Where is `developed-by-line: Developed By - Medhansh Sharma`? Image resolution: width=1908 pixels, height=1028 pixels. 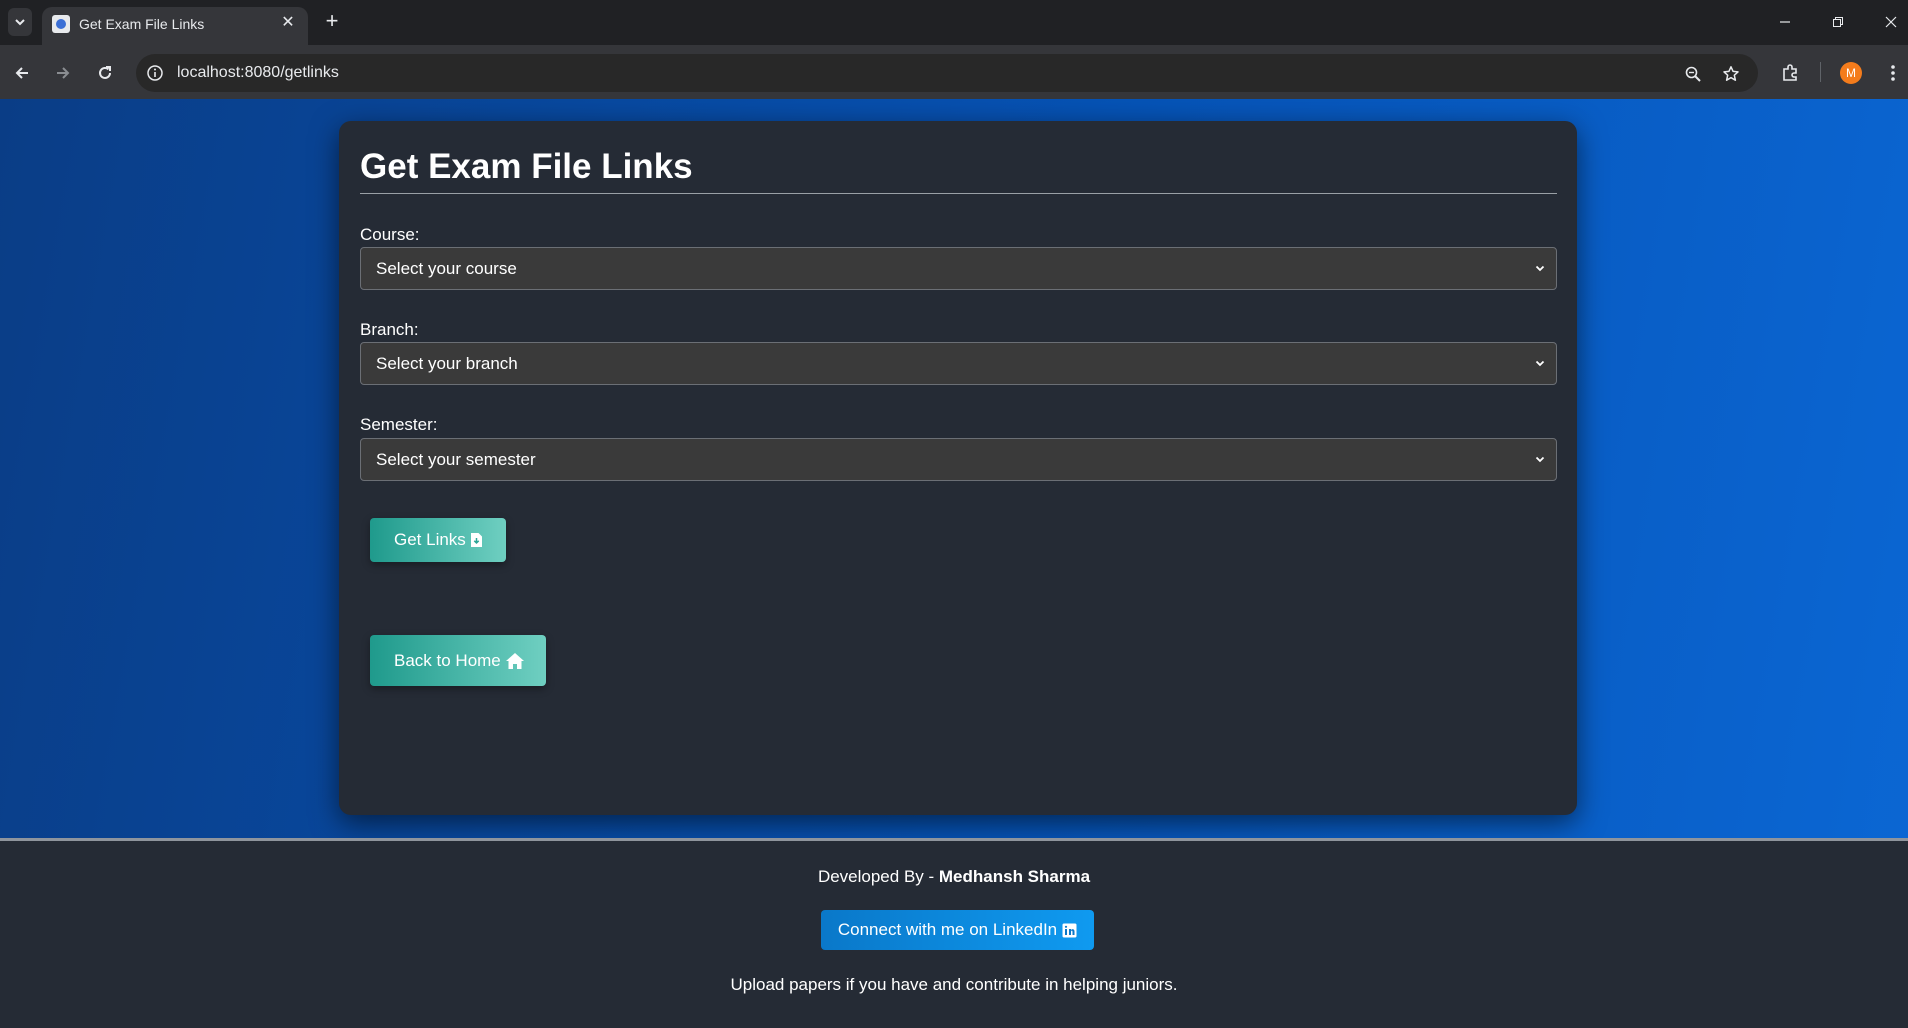
developed-by-line: Developed By - Medhansh Sharma is located at coordinates (954, 877).